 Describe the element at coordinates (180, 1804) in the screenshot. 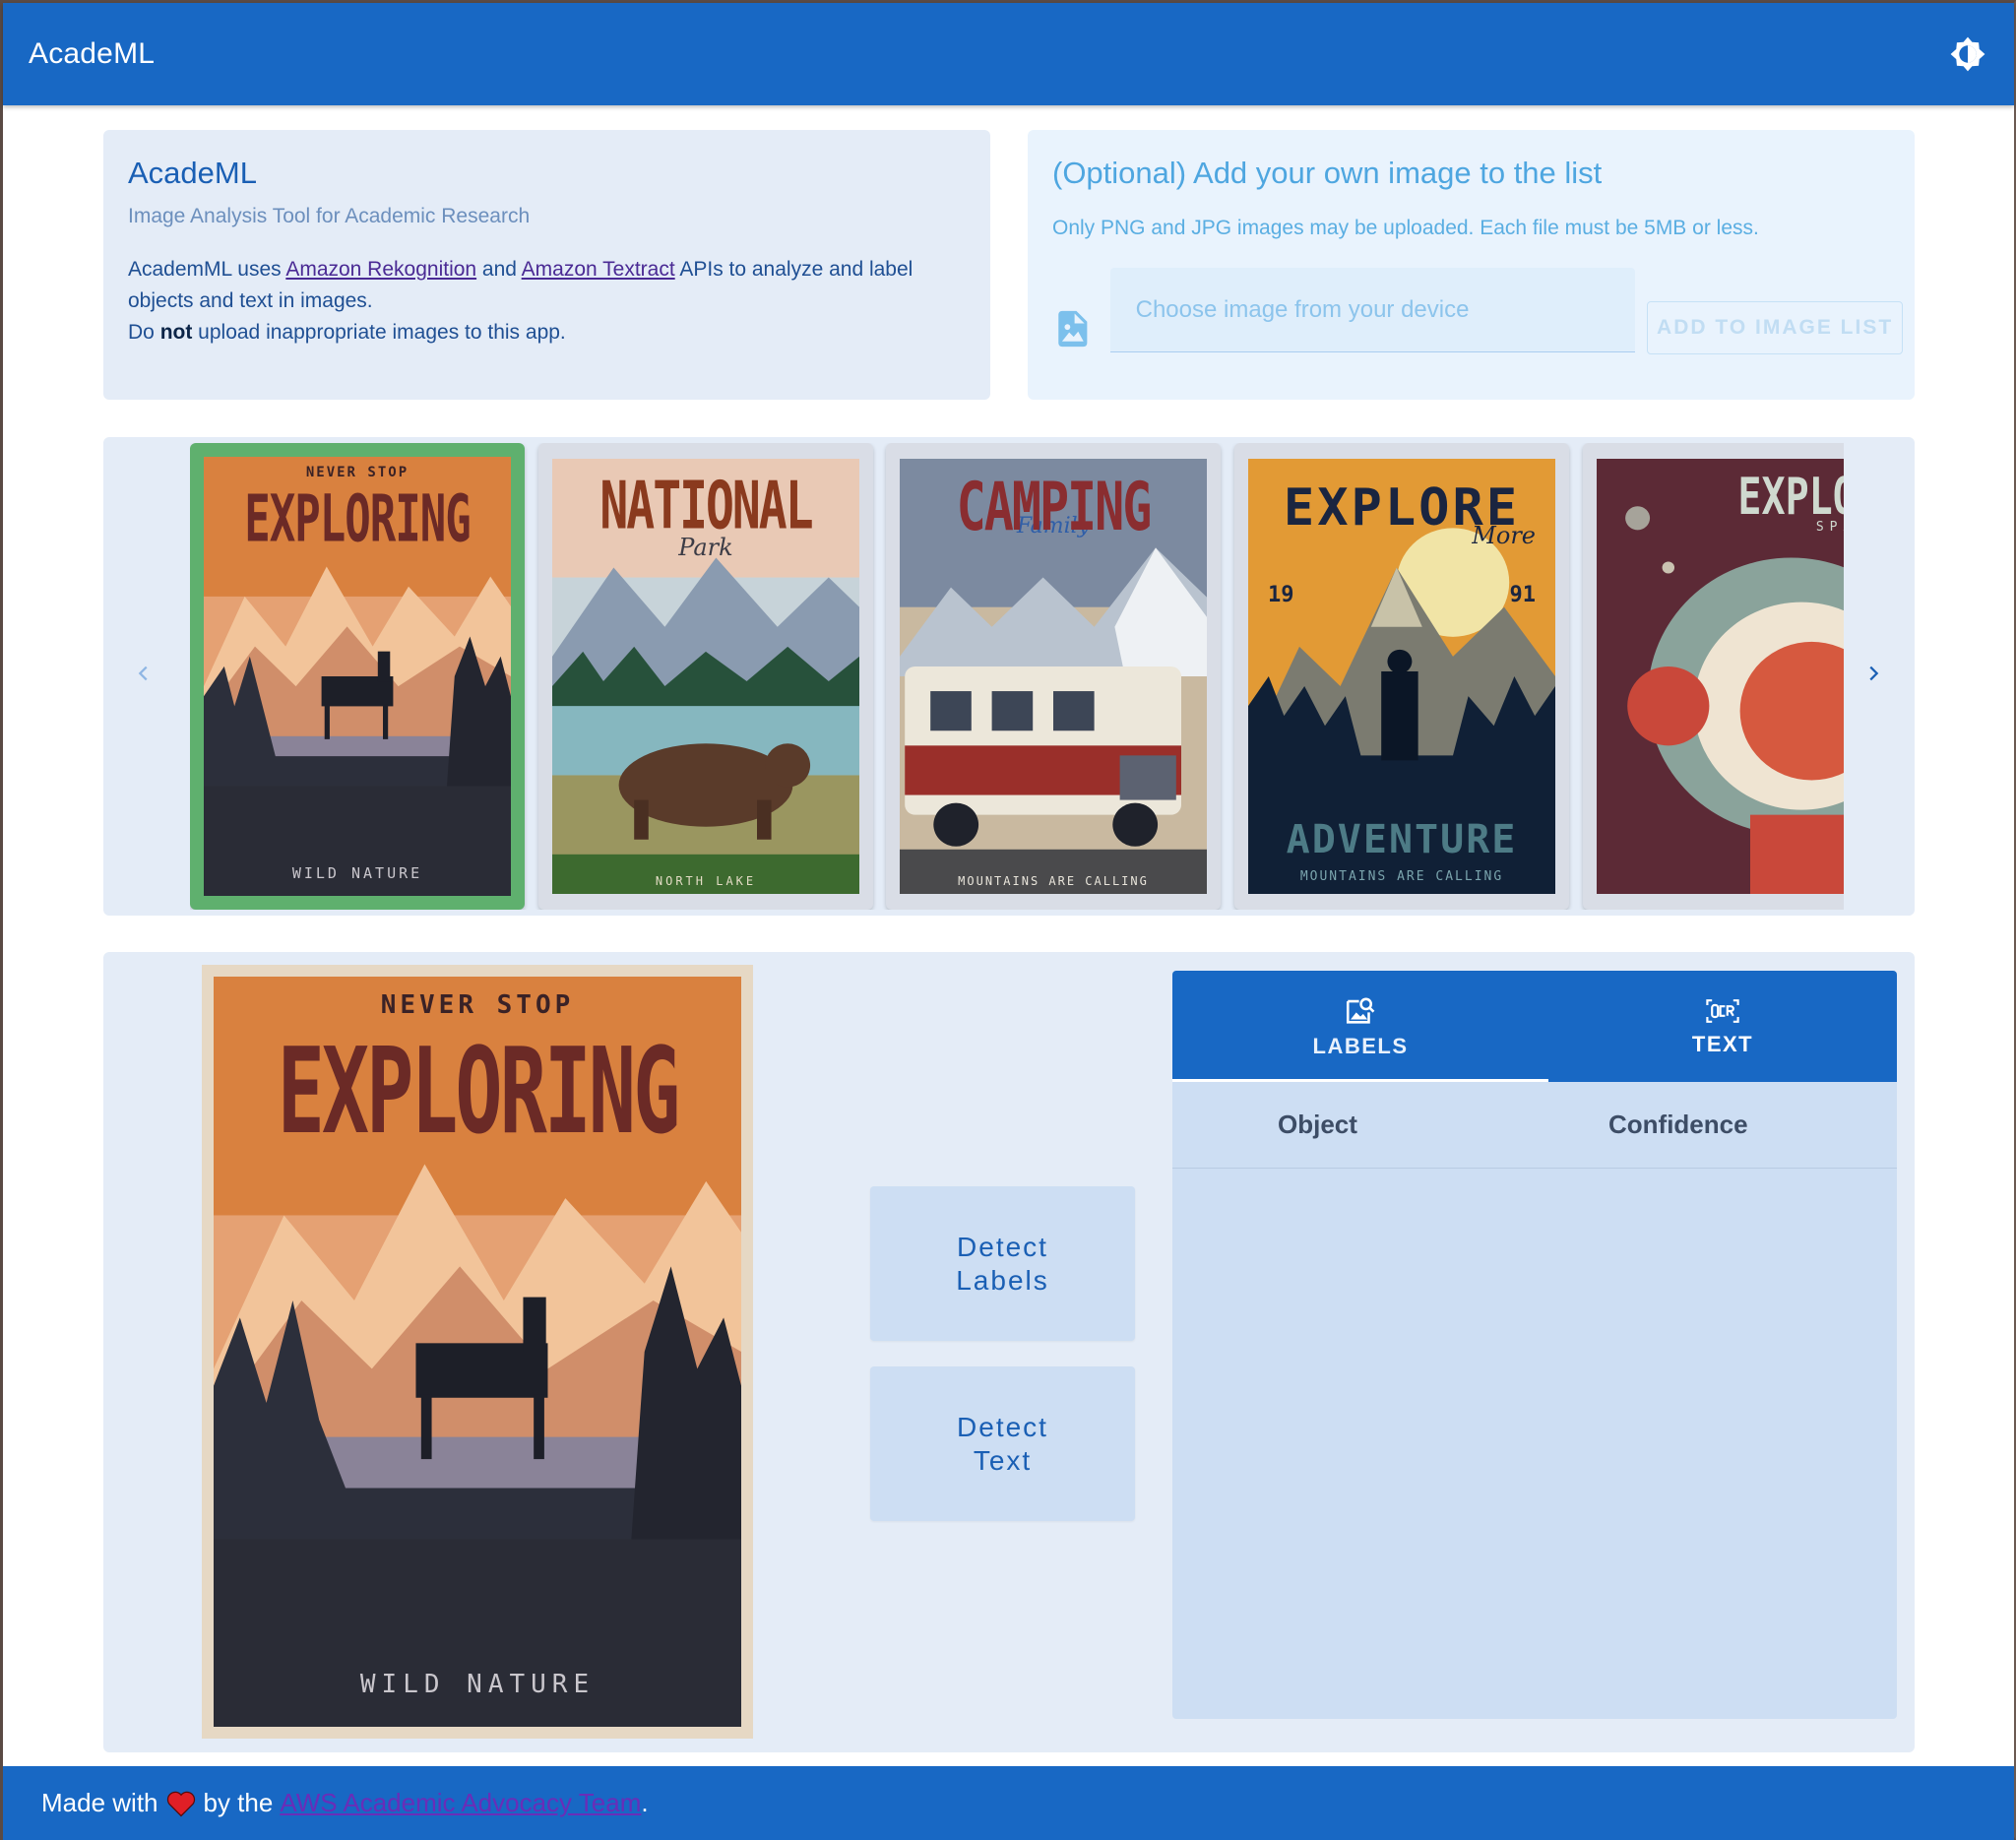

I see `heart-icon` at that location.